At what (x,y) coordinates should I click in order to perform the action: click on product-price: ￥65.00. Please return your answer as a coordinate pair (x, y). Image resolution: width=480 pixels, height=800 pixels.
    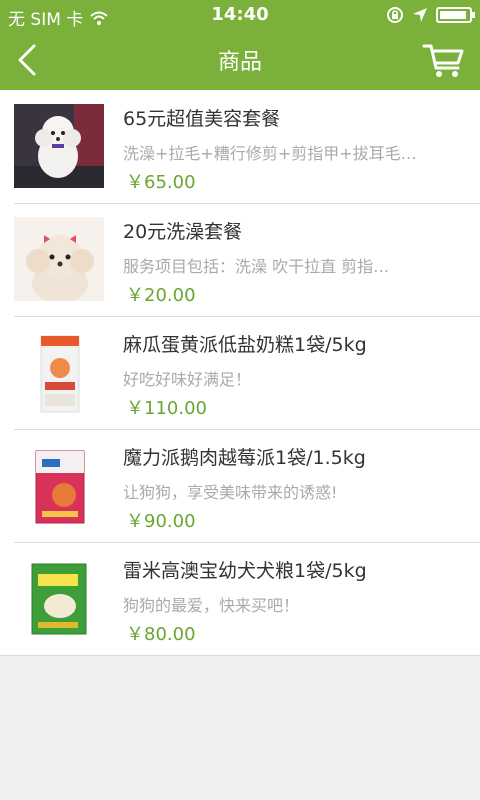
    Looking at the image, I should click on (161, 182).